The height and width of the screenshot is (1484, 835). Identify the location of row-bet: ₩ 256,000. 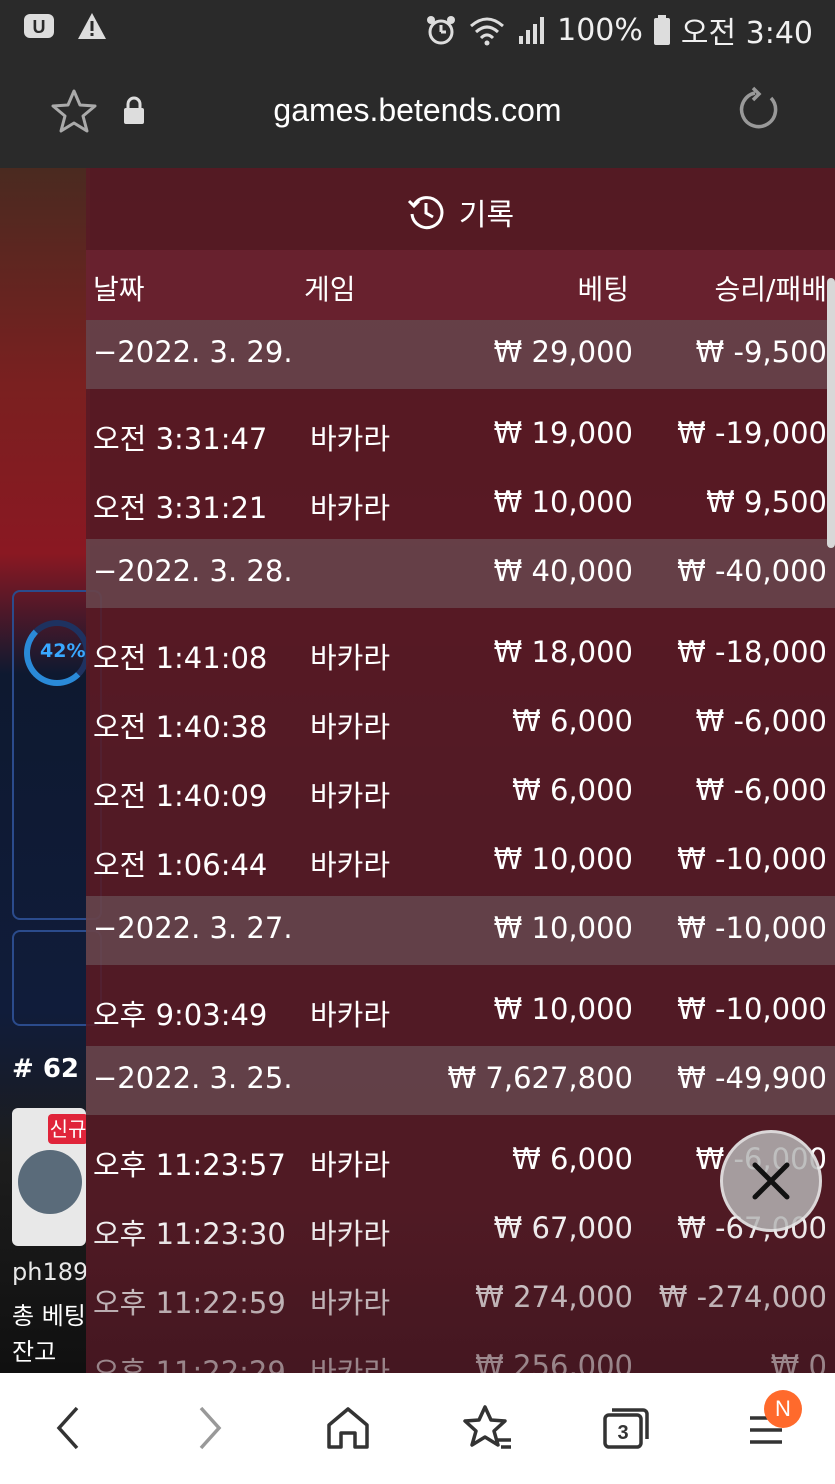
(554, 1361).